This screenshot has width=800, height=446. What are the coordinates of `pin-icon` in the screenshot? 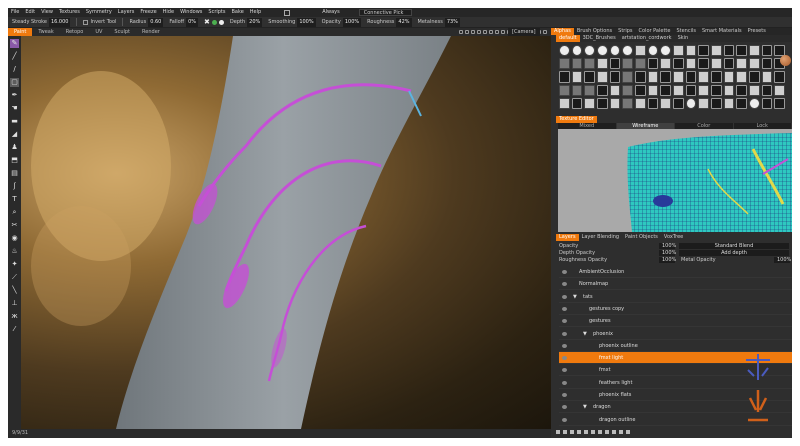 It's located at (621, 432).